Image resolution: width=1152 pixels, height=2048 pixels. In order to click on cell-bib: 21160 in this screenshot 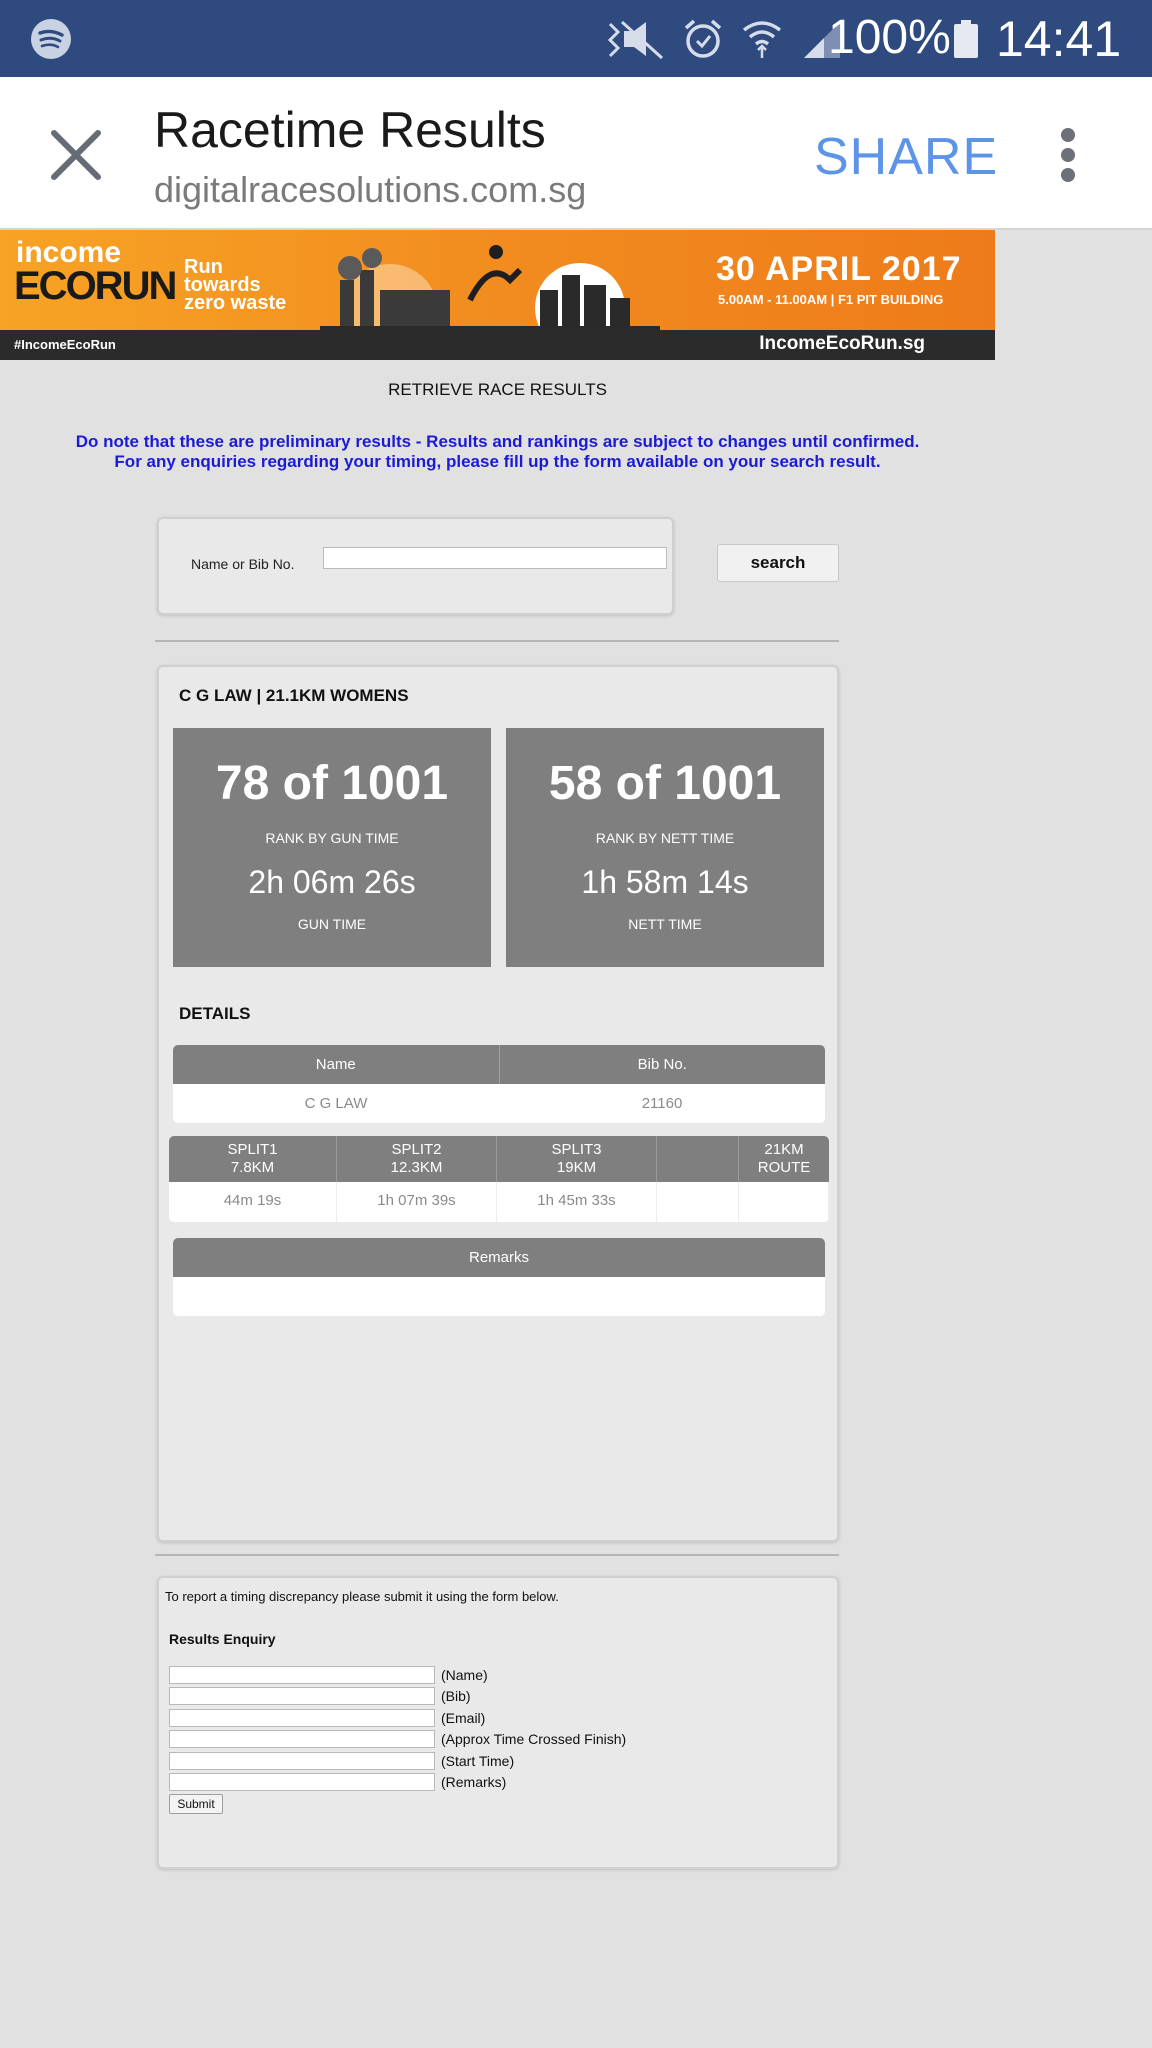, I will do `click(662, 1103)`.